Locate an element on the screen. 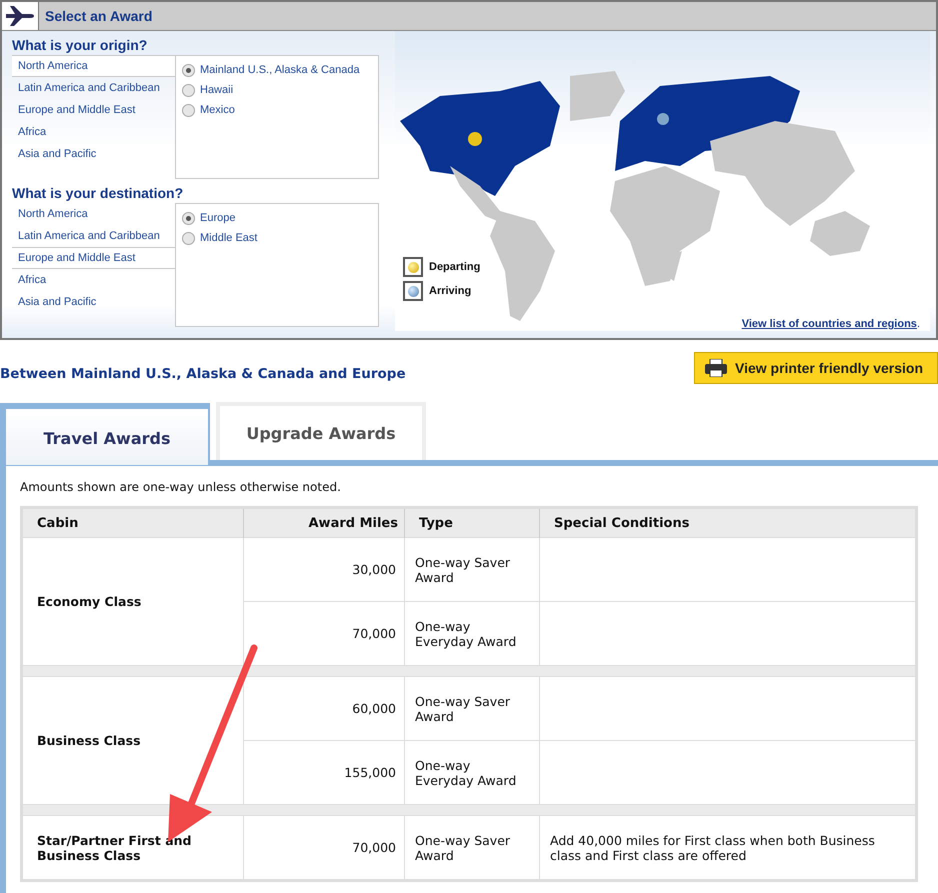 The width and height of the screenshot is (938, 893). airplane-icon is located at coordinates (20, 16).